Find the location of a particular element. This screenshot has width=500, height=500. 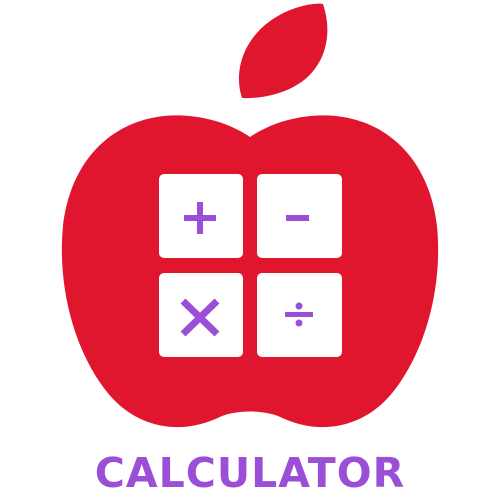

minus-icon is located at coordinates (297, 218).